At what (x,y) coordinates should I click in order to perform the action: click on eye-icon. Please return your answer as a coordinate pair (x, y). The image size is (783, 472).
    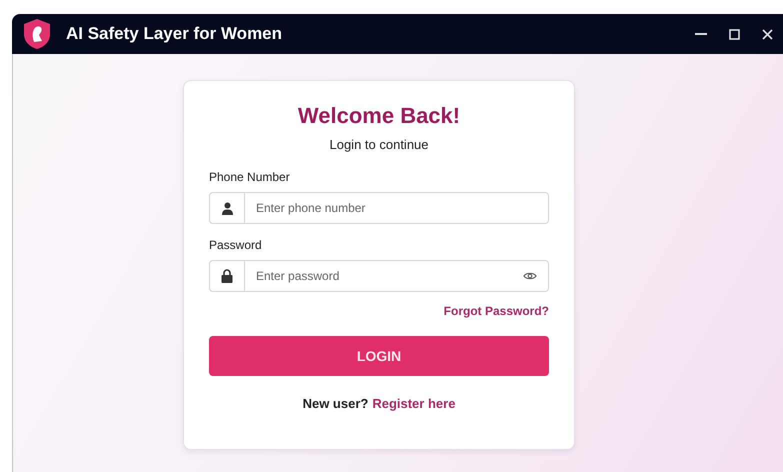
    Looking at the image, I should click on (530, 276).